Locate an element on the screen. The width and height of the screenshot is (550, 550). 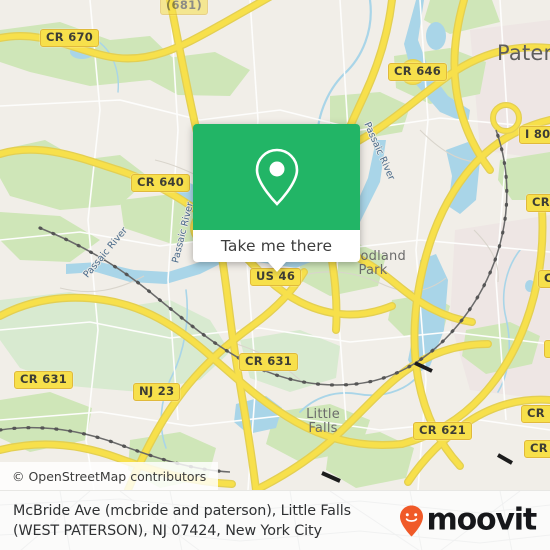
map-pin-icon is located at coordinates (276, 177).